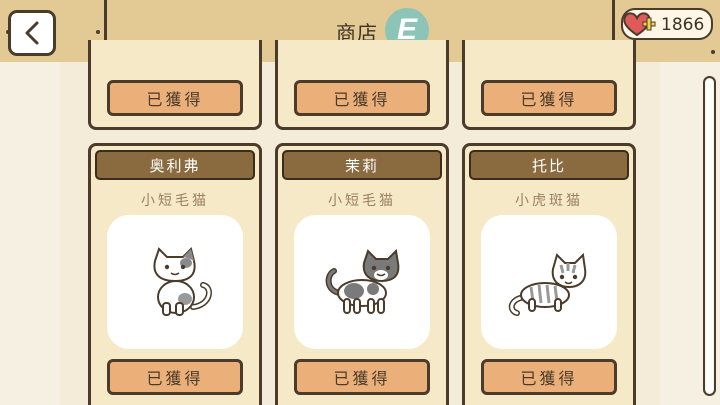 The height and width of the screenshot is (405, 720). What do you see at coordinates (639, 24) in the screenshot?
I see `heart-plus-icon` at bounding box center [639, 24].